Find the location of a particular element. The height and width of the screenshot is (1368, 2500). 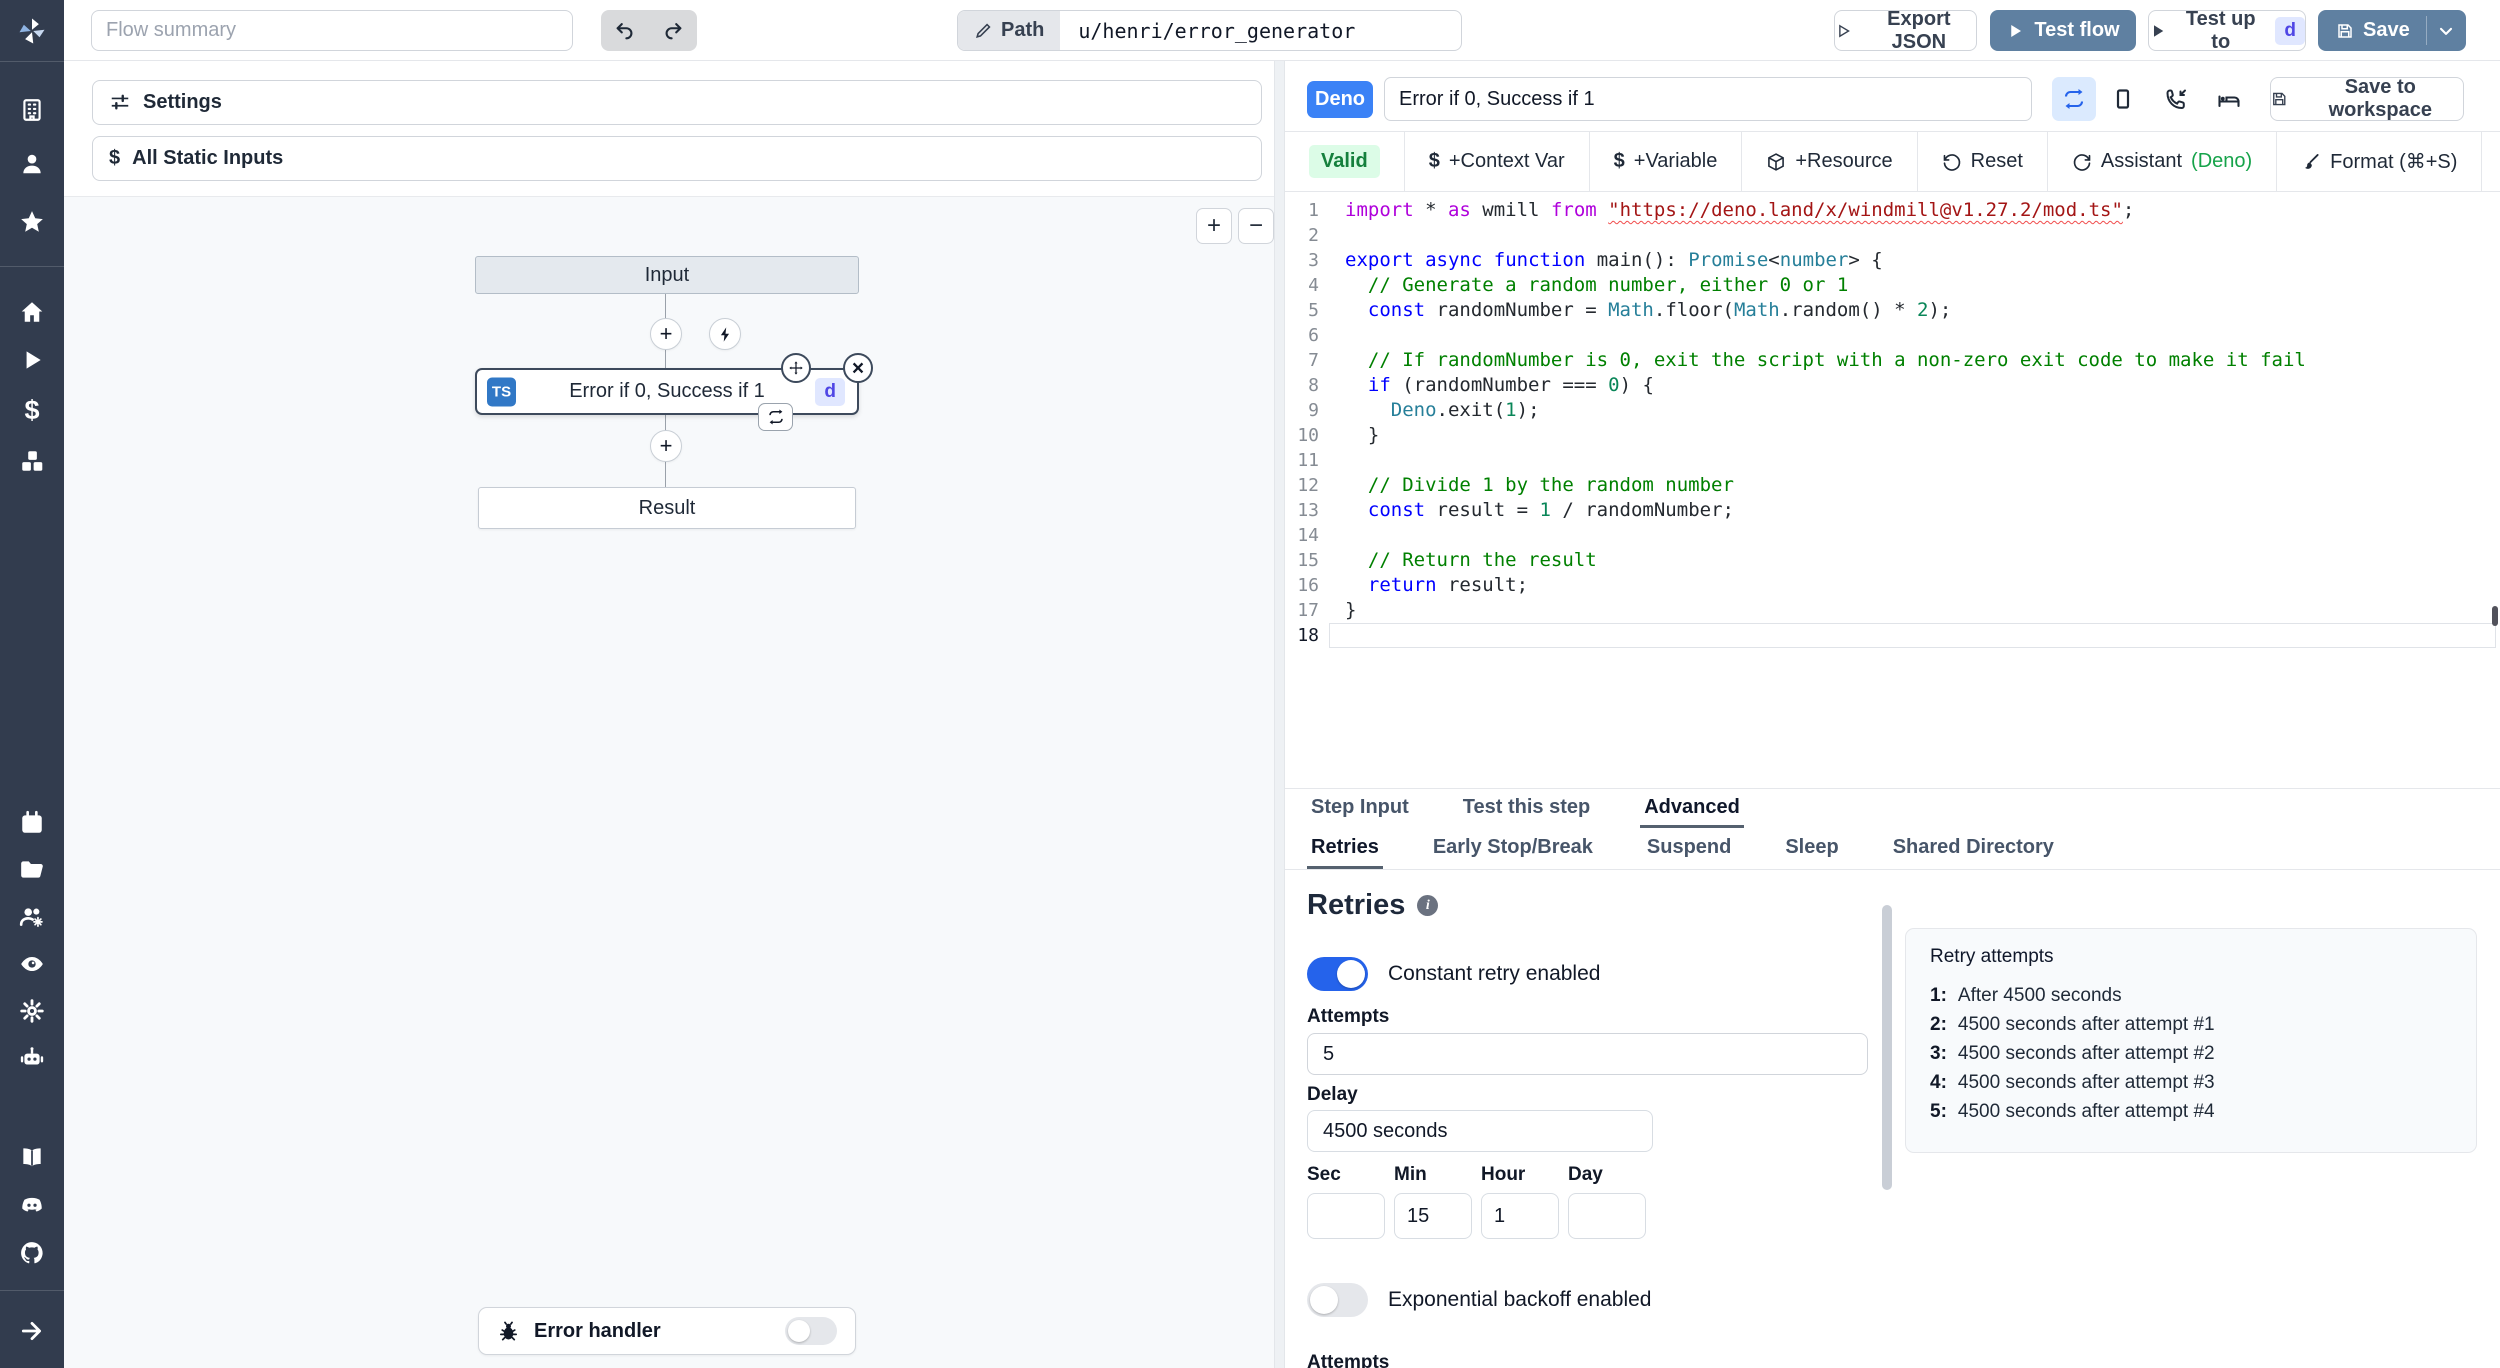

discord-icon is located at coordinates (32, 1205).